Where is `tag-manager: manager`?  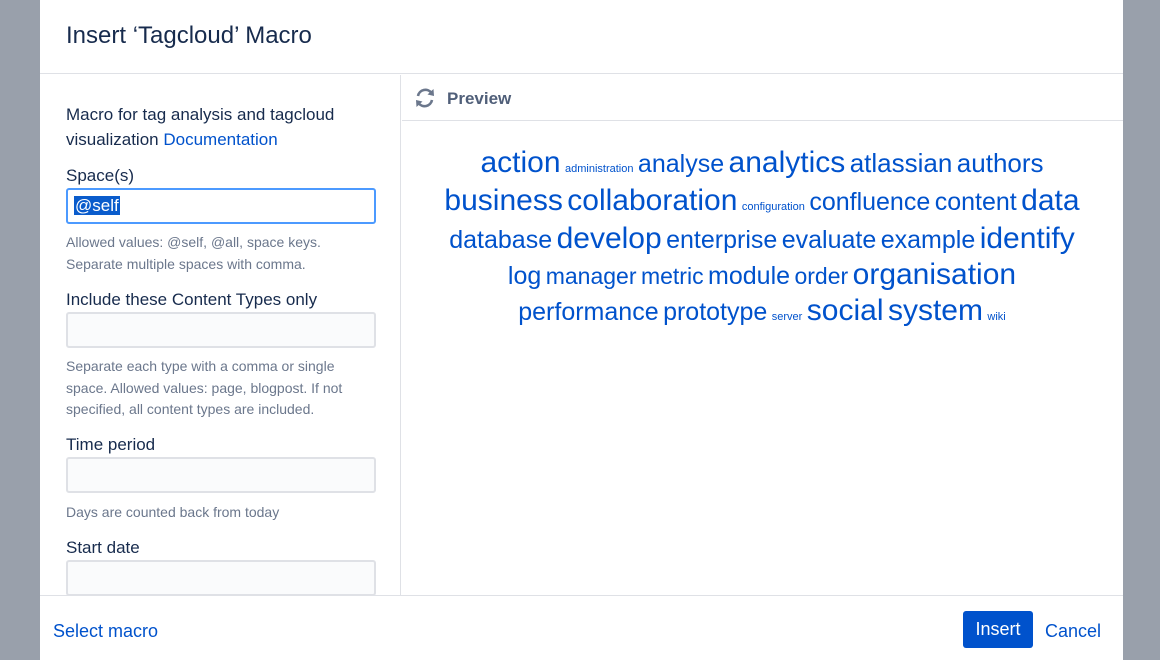
tag-manager: manager is located at coordinates (591, 276).